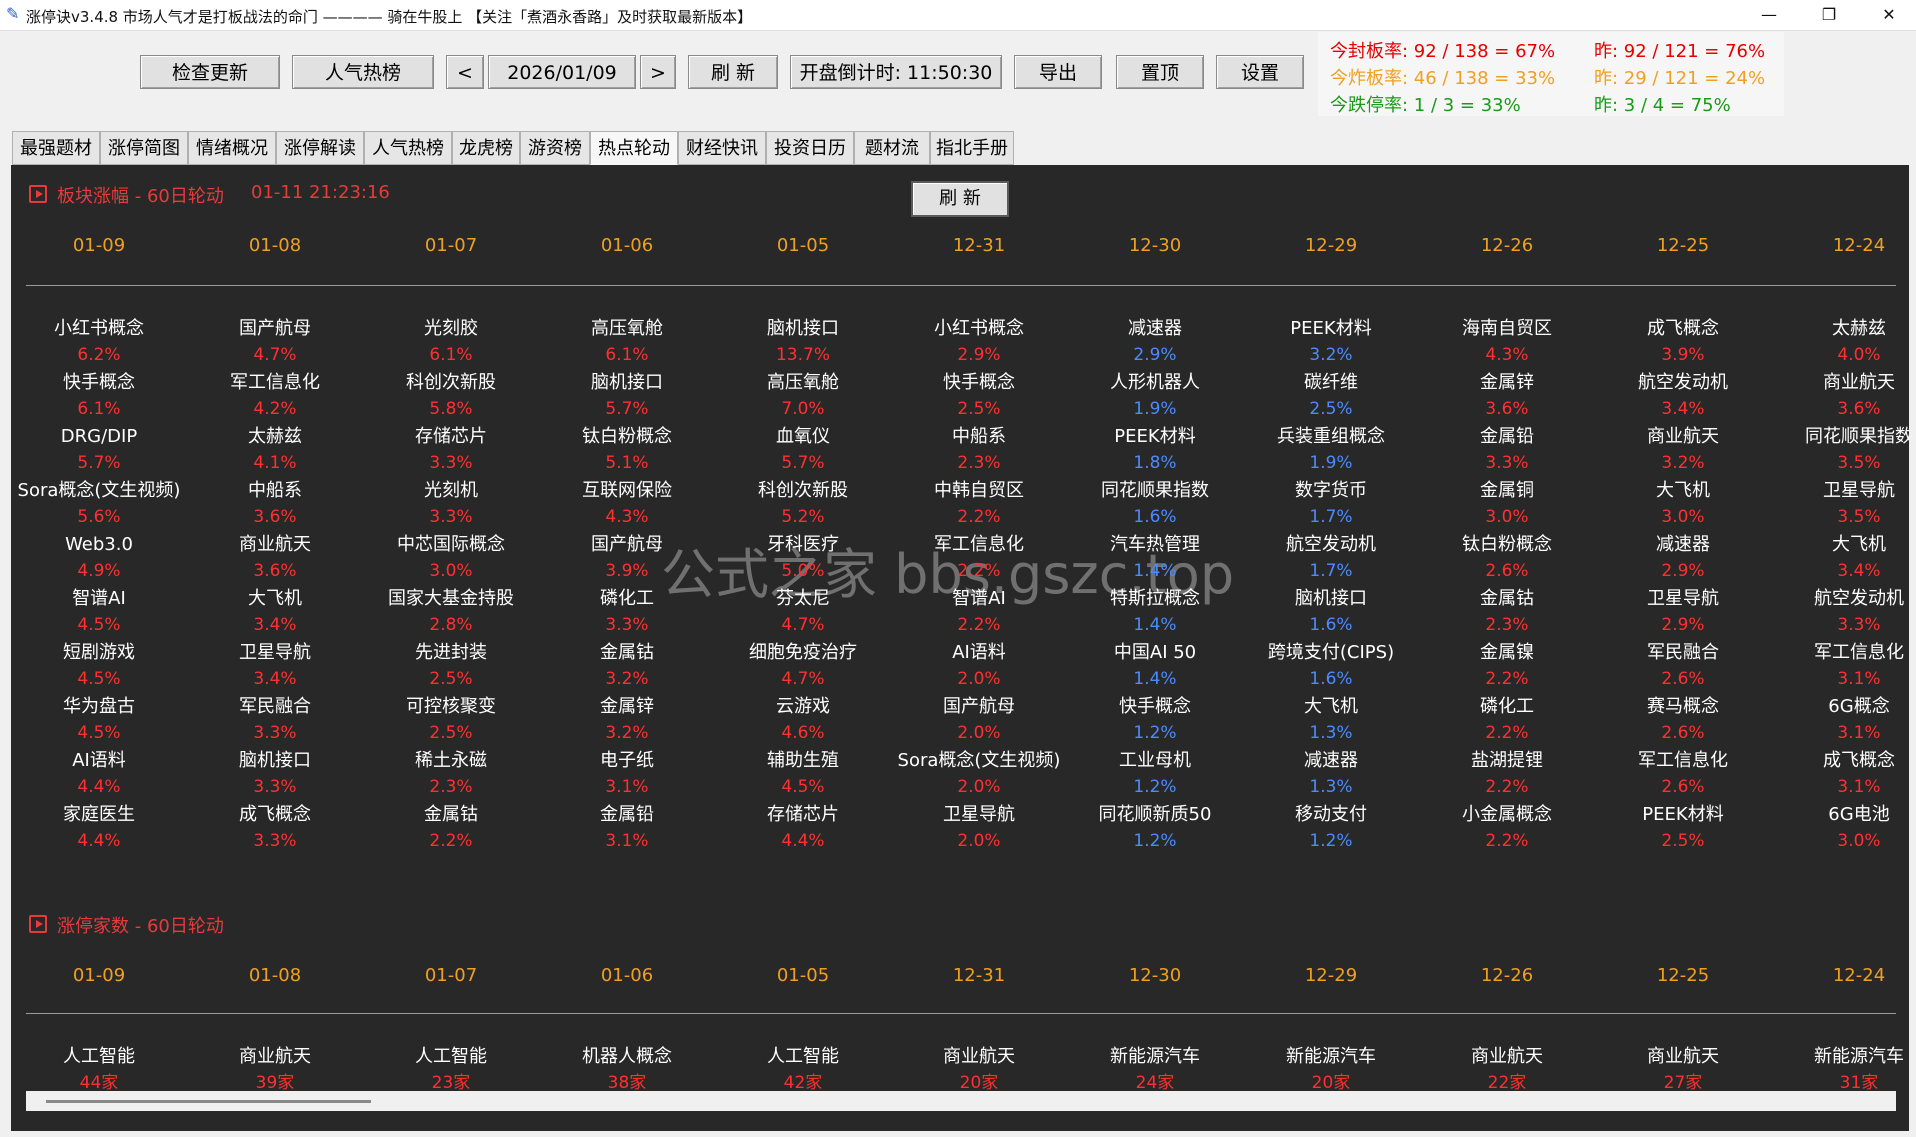 This screenshot has height=1137, width=1916. What do you see at coordinates (627, 450) in the screenshot?
I see `rotation-cell: 钛白粉概念 5.1%` at bounding box center [627, 450].